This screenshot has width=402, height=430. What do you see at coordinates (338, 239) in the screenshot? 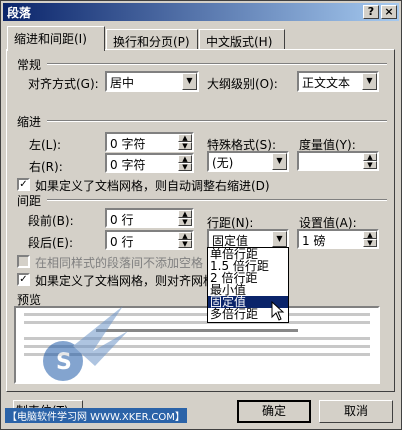
I see `spacing-at-input: 1 磅 ▲ ▼` at bounding box center [338, 239].